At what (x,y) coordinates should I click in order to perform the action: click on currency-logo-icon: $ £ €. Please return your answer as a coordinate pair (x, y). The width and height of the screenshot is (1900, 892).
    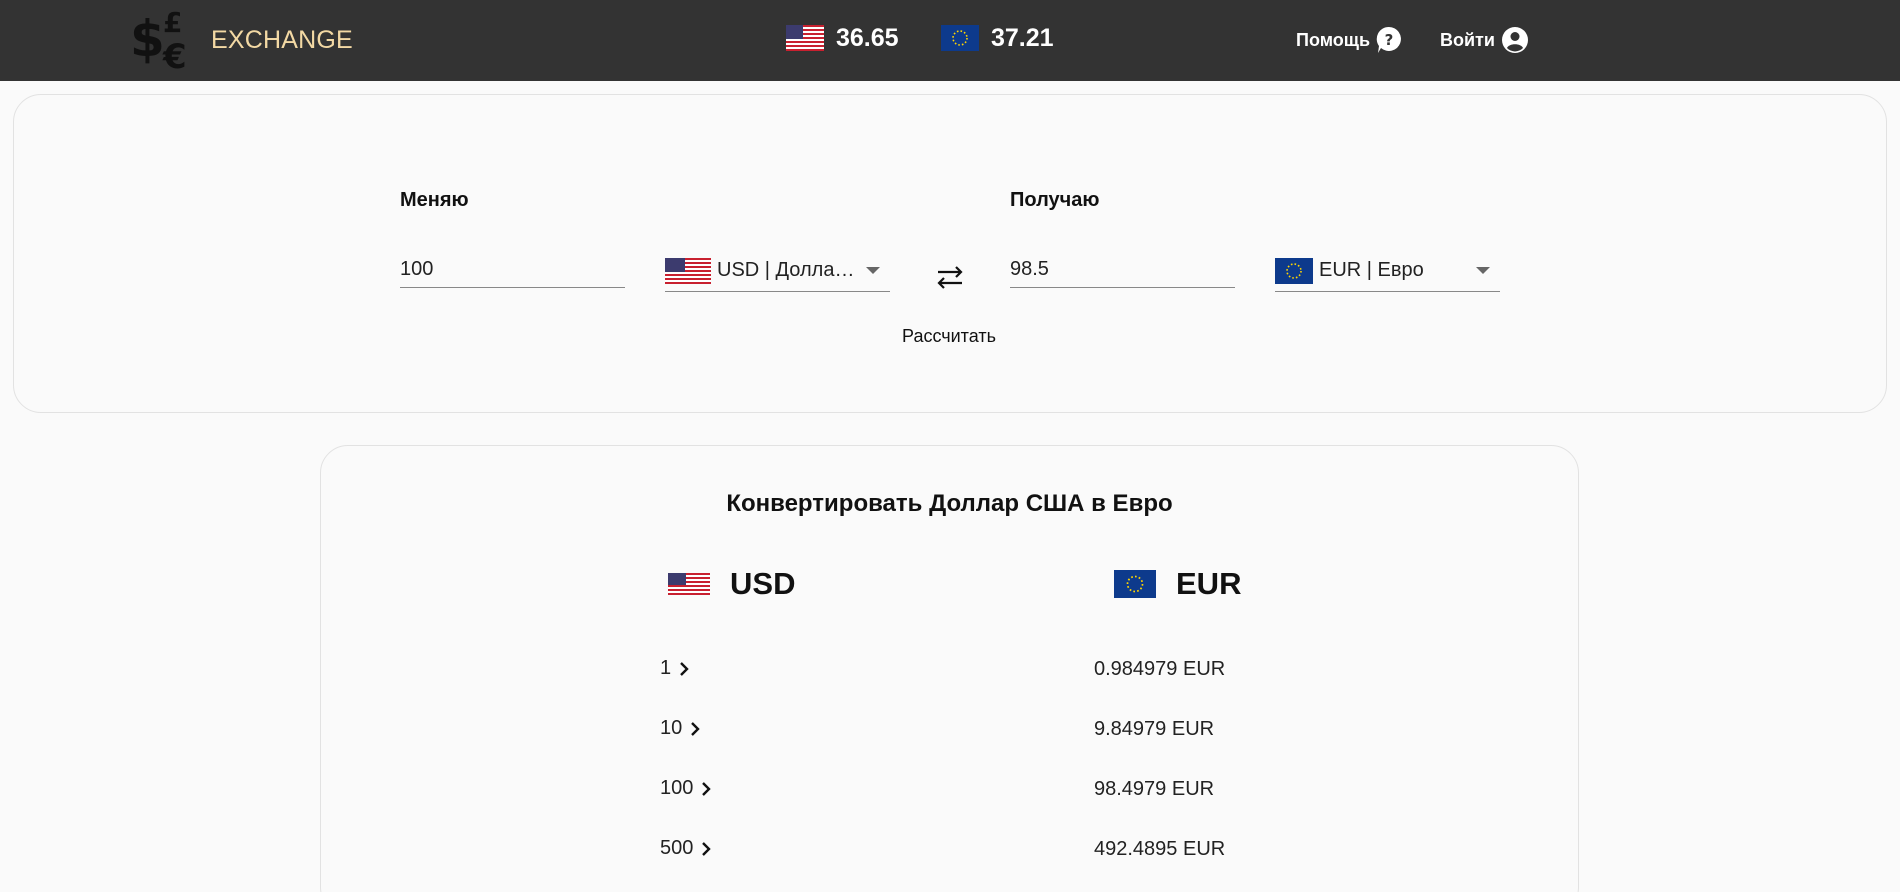
    Looking at the image, I should click on (162, 39).